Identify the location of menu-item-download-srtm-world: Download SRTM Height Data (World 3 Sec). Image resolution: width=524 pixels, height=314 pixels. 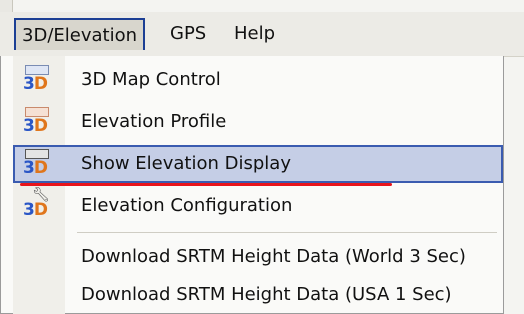
(258, 257).